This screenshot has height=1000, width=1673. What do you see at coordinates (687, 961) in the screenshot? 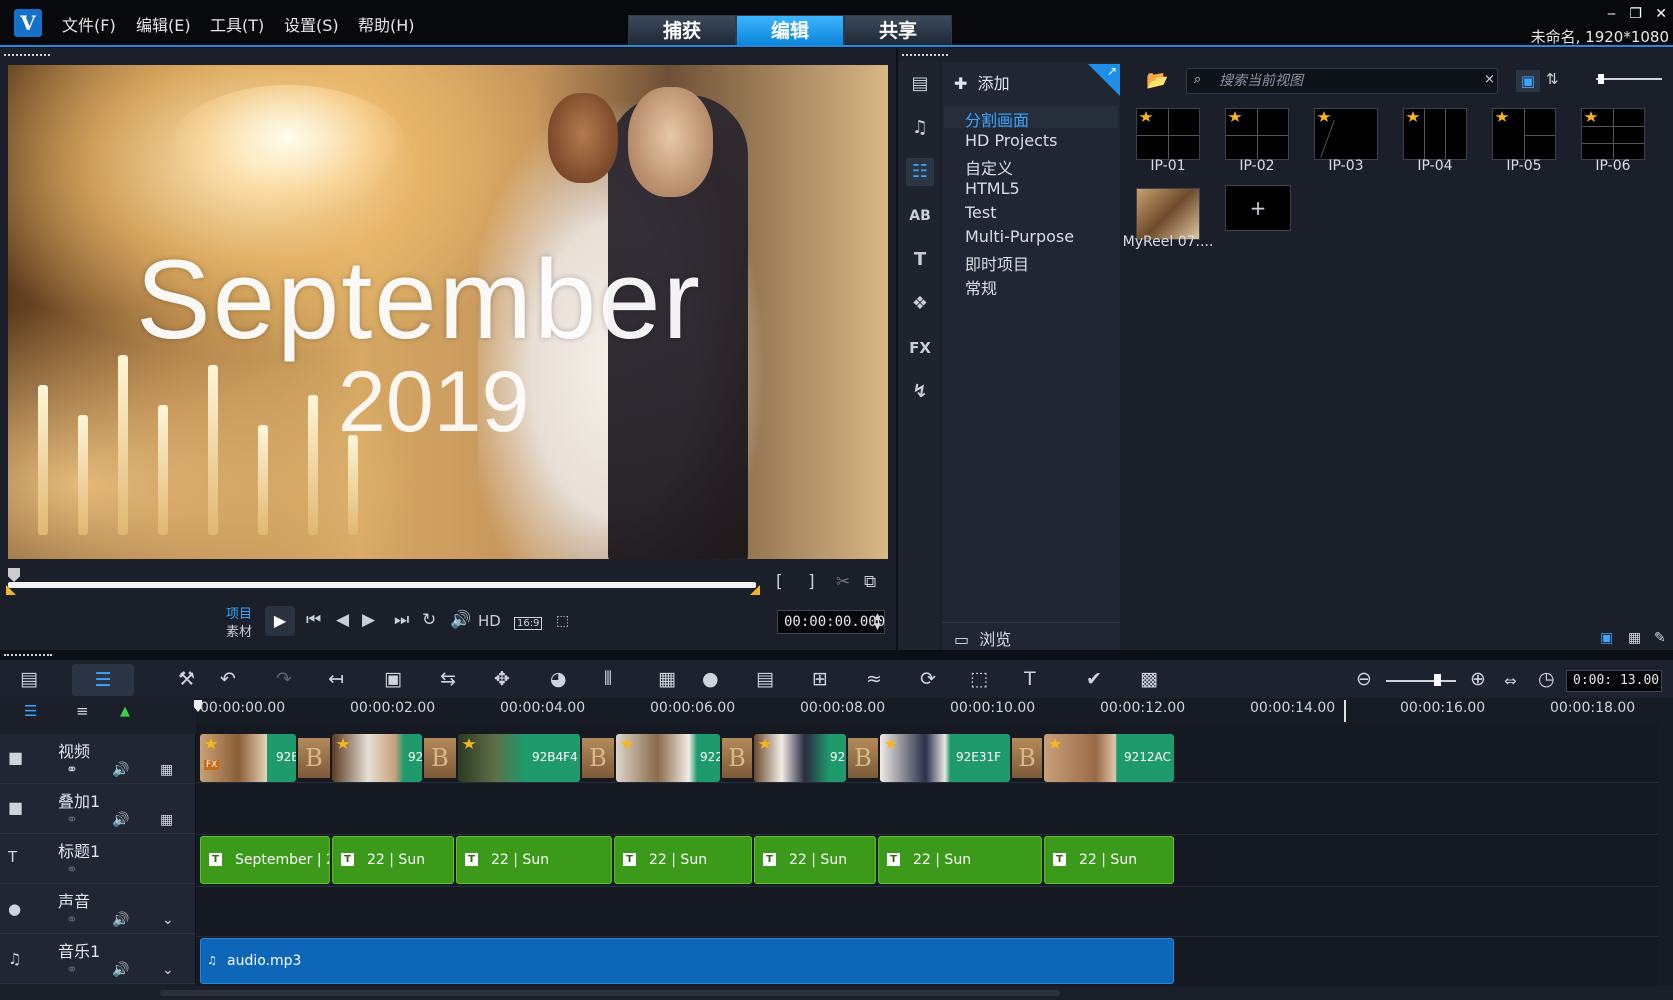
I see `audio-clip: ♫ audio.mp3` at bounding box center [687, 961].